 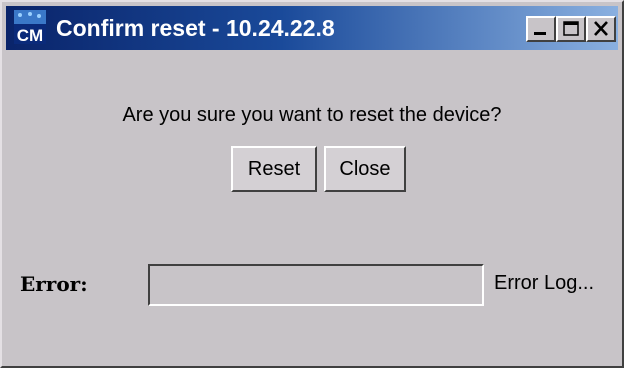 I want to click on maximize-button, so click(x=571, y=29).